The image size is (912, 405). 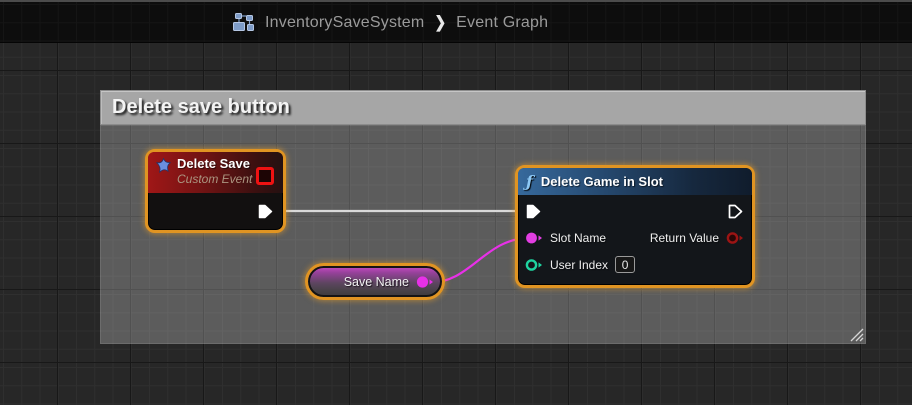 What do you see at coordinates (215, 179) in the screenshot?
I see `delete-save-node-subtitle: Custom Event` at bounding box center [215, 179].